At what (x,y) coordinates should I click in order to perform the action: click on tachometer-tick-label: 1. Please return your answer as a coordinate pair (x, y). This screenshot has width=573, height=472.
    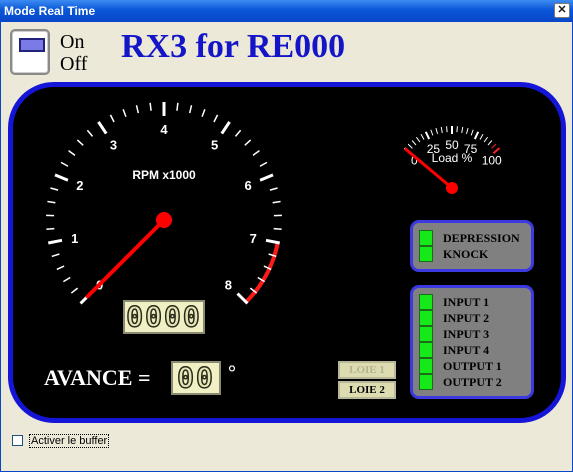
    Looking at the image, I should click on (74, 238).